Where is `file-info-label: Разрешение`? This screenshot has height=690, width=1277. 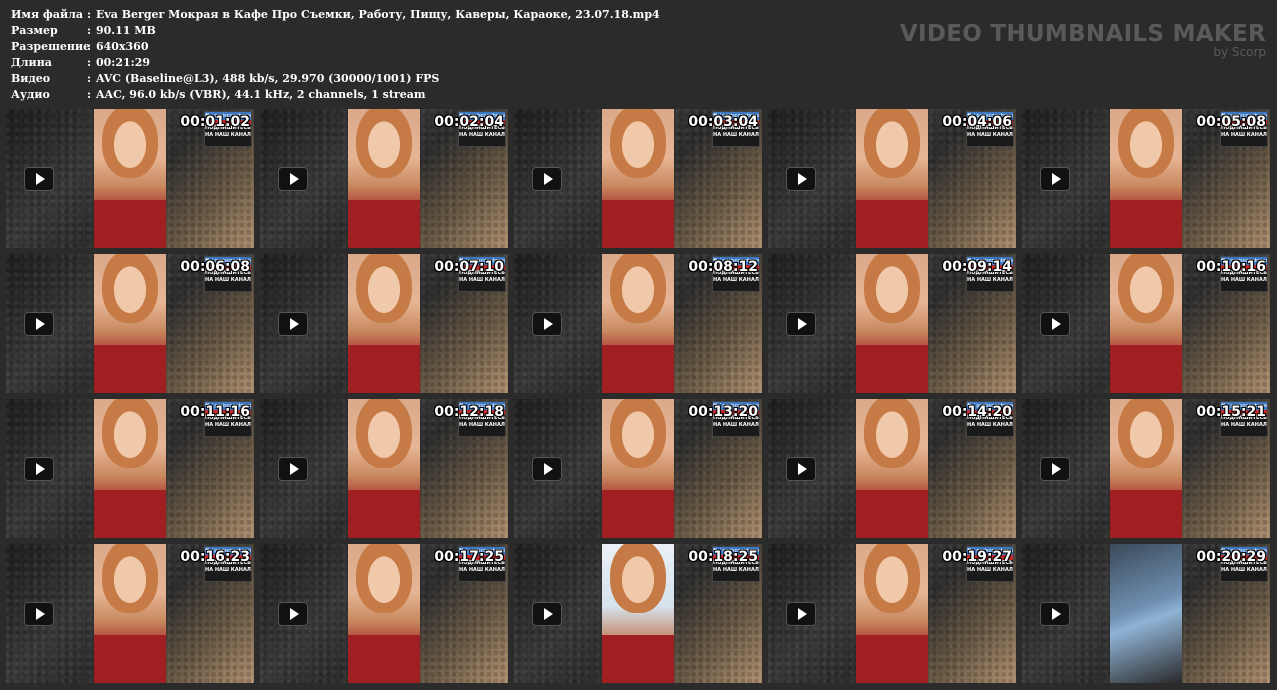 file-info-label: Разрешение is located at coordinates (51, 46).